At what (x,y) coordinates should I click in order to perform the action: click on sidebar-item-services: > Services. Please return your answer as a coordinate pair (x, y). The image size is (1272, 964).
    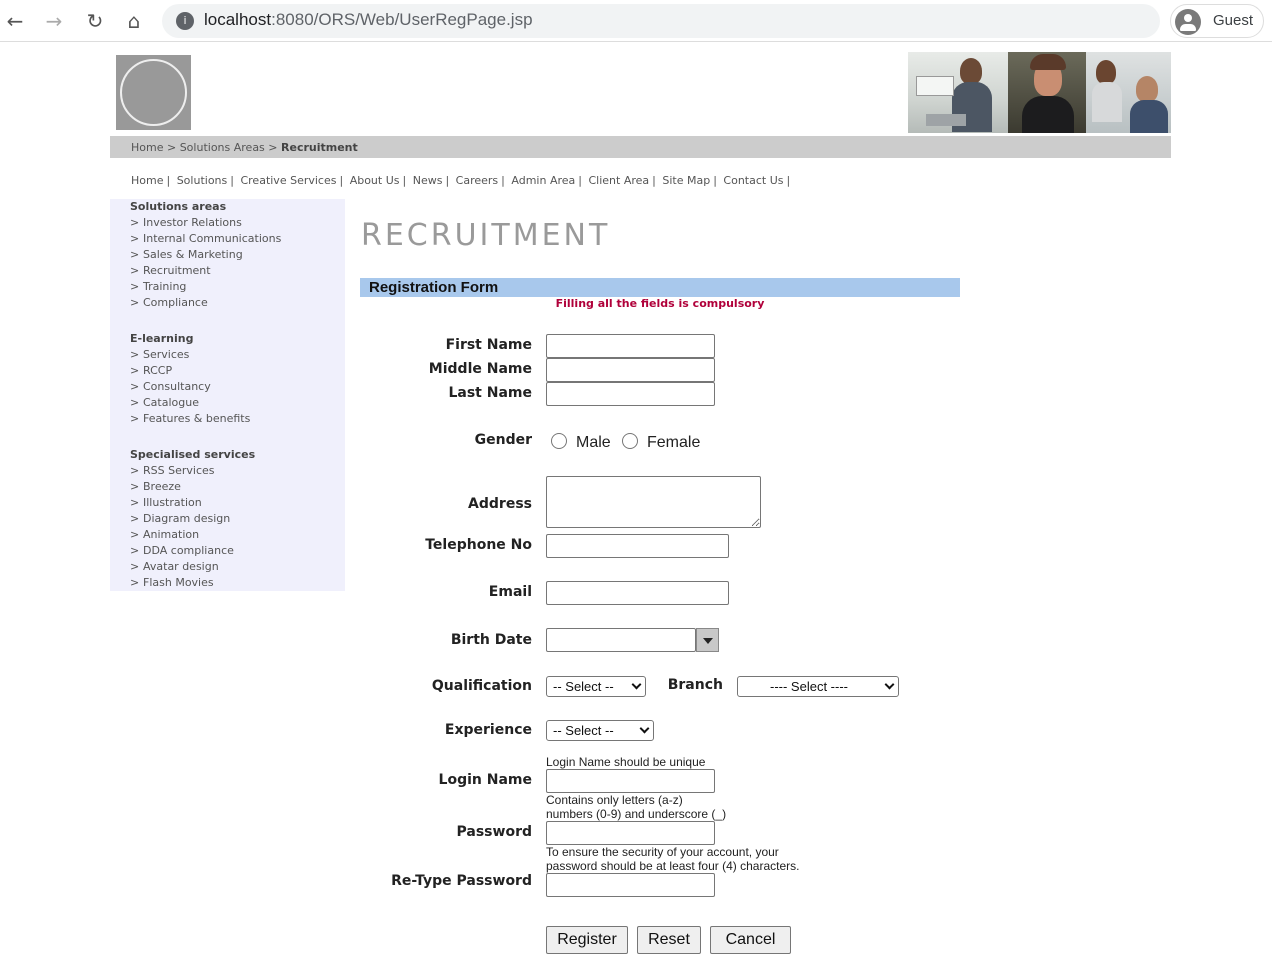
    Looking at the image, I should click on (237, 355).